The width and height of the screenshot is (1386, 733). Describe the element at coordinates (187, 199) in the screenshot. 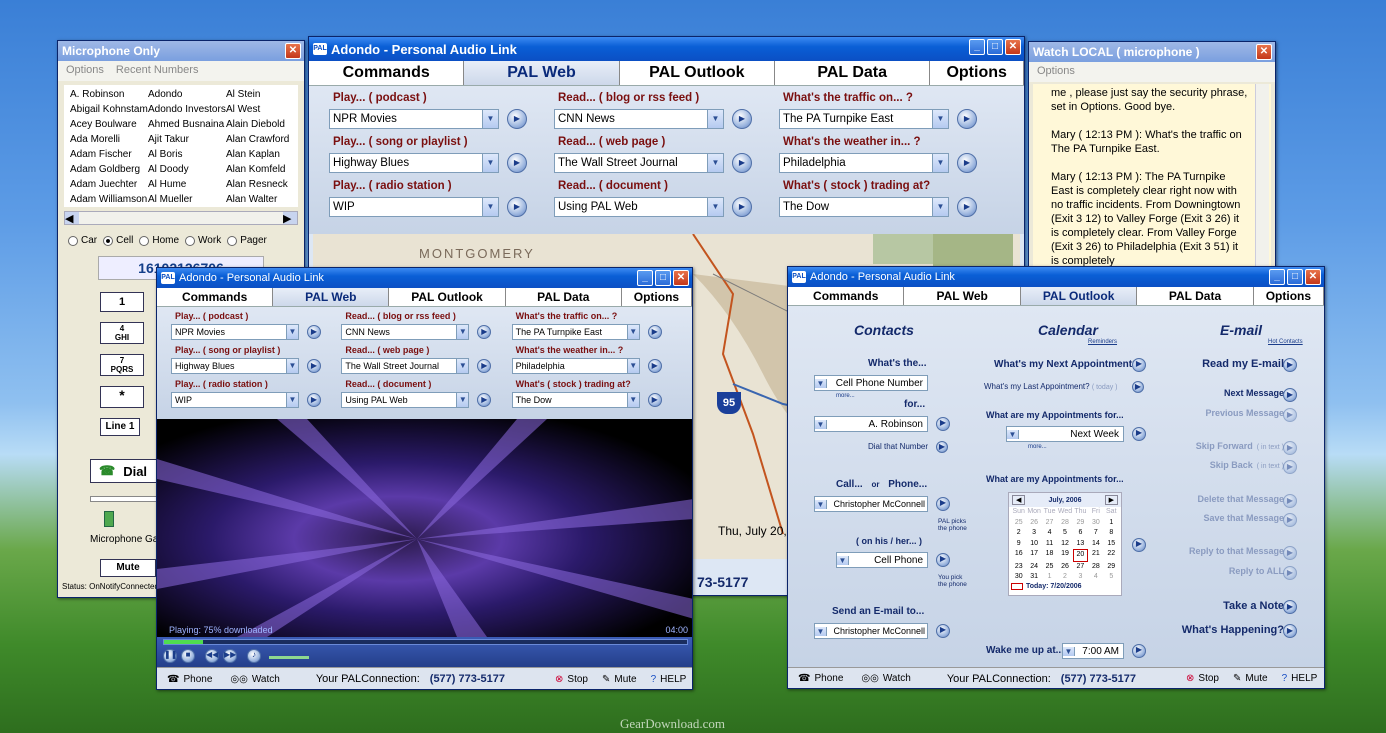

I see `contact-name: Al Mueller` at that location.